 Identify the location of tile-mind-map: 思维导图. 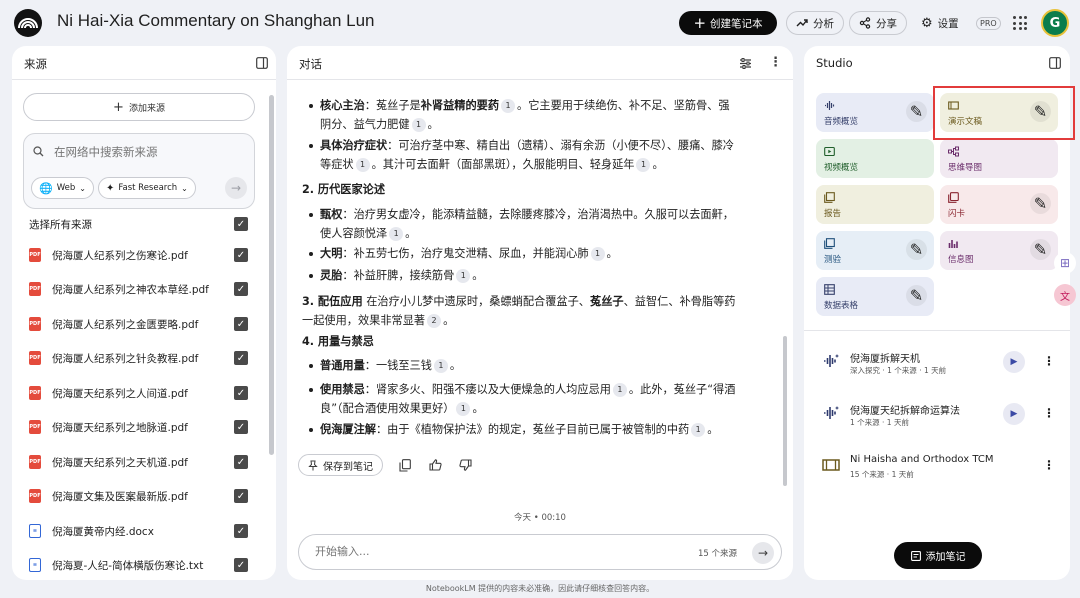
(999, 158).